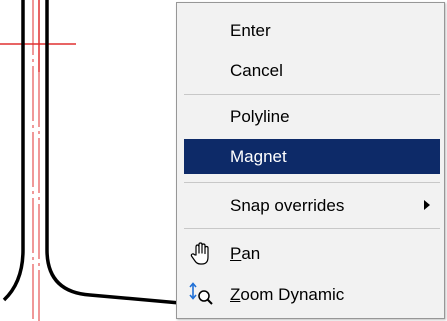 The width and height of the screenshot is (447, 321). What do you see at coordinates (235, 294) in the screenshot?
I see `accelerator-key: Z` at bounding box center [235, 294].